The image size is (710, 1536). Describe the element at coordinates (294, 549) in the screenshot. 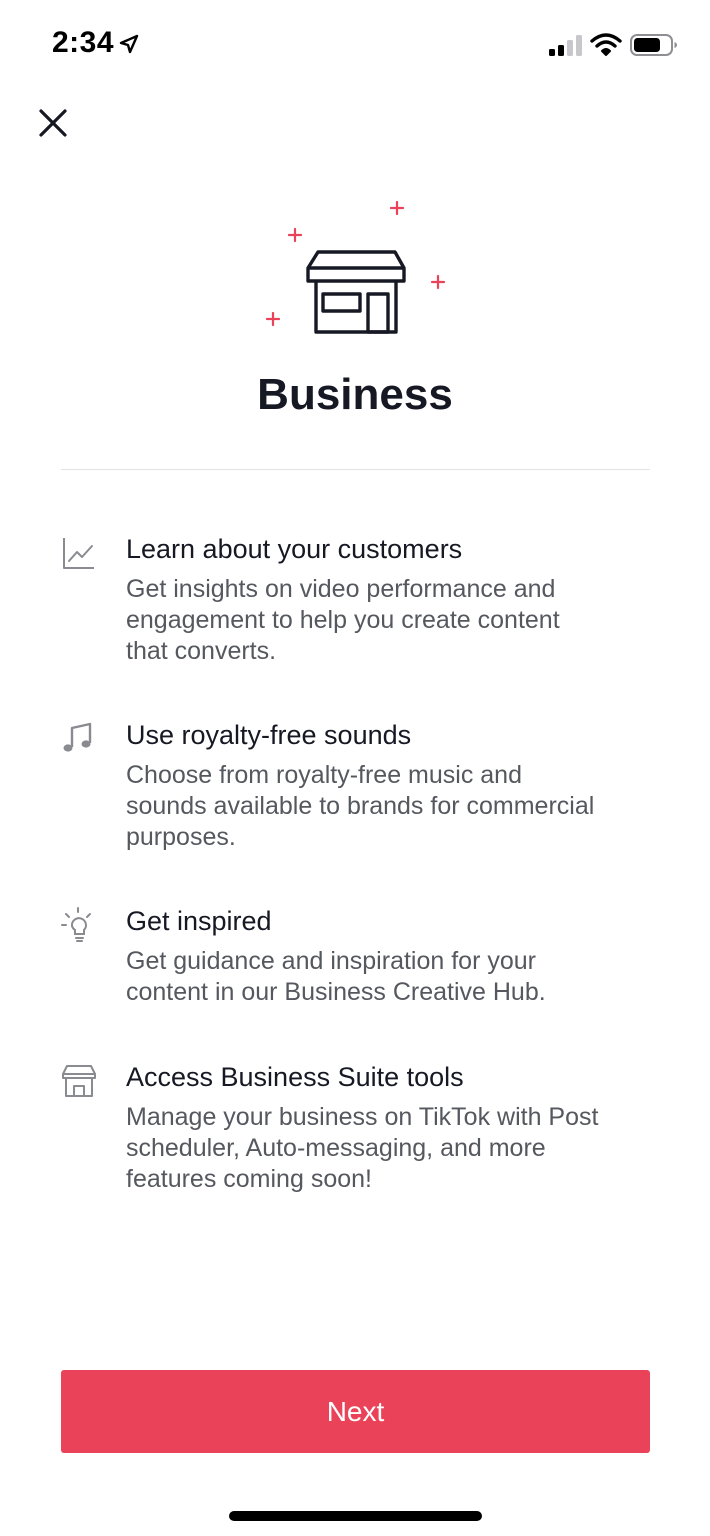

I see `feature-title: Learn about your customers` at that location.